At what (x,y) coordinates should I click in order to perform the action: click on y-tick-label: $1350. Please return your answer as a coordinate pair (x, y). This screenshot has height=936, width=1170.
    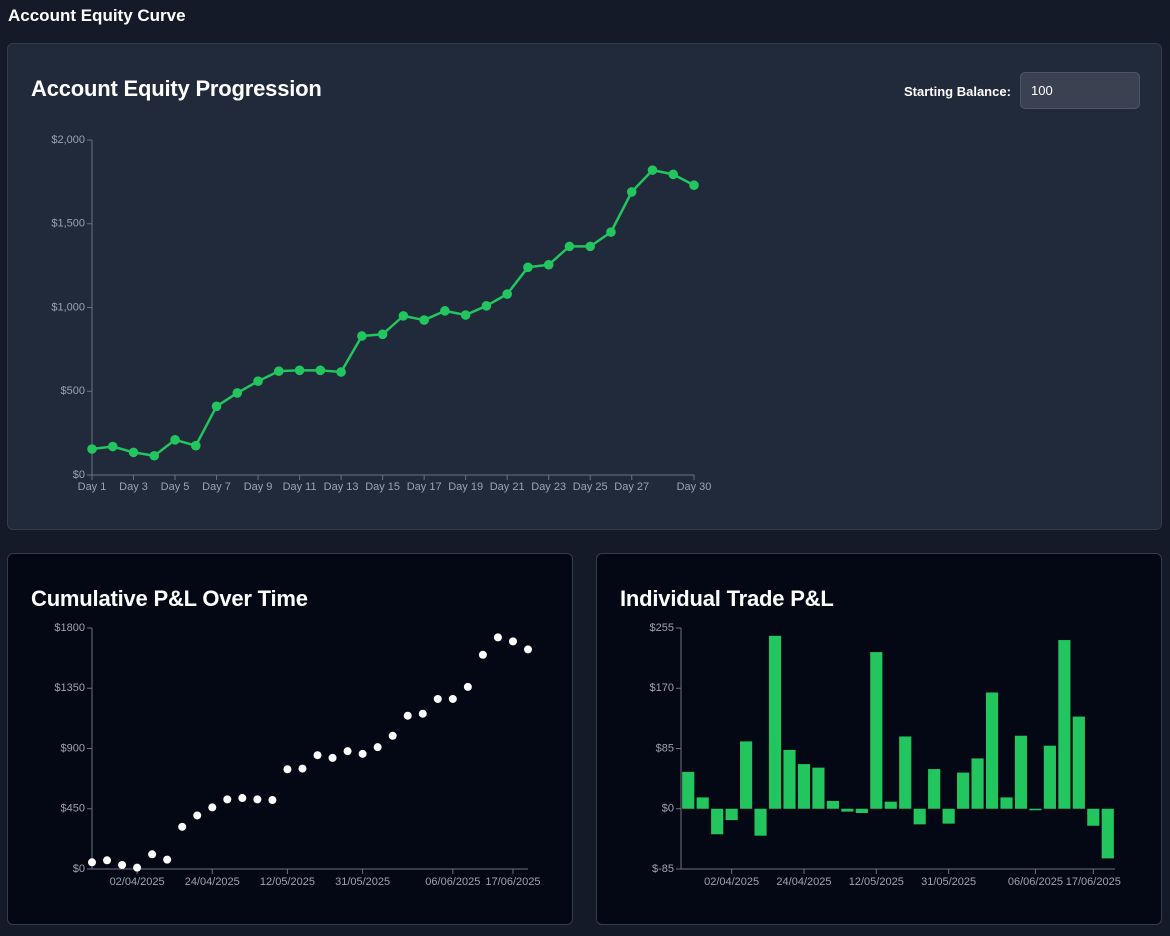
    Looking at the image, I should click on (69, 688).